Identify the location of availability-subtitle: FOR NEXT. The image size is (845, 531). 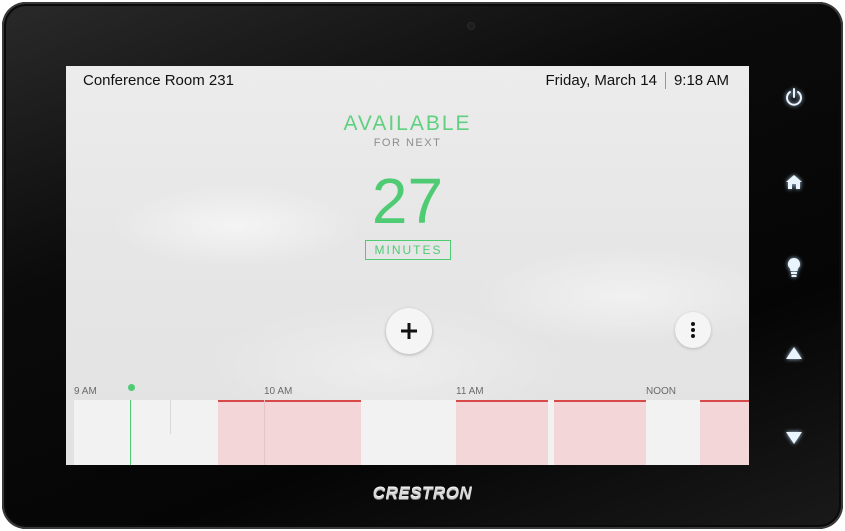
(407, 143).